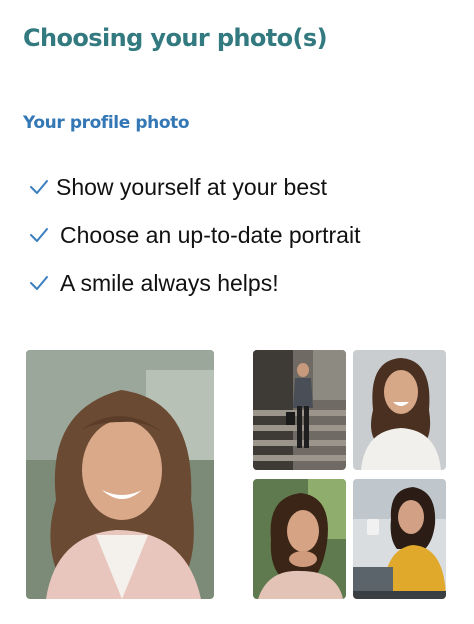  I want to click on tip-item: Choose an up-to-date portrait, so click(194, 235).